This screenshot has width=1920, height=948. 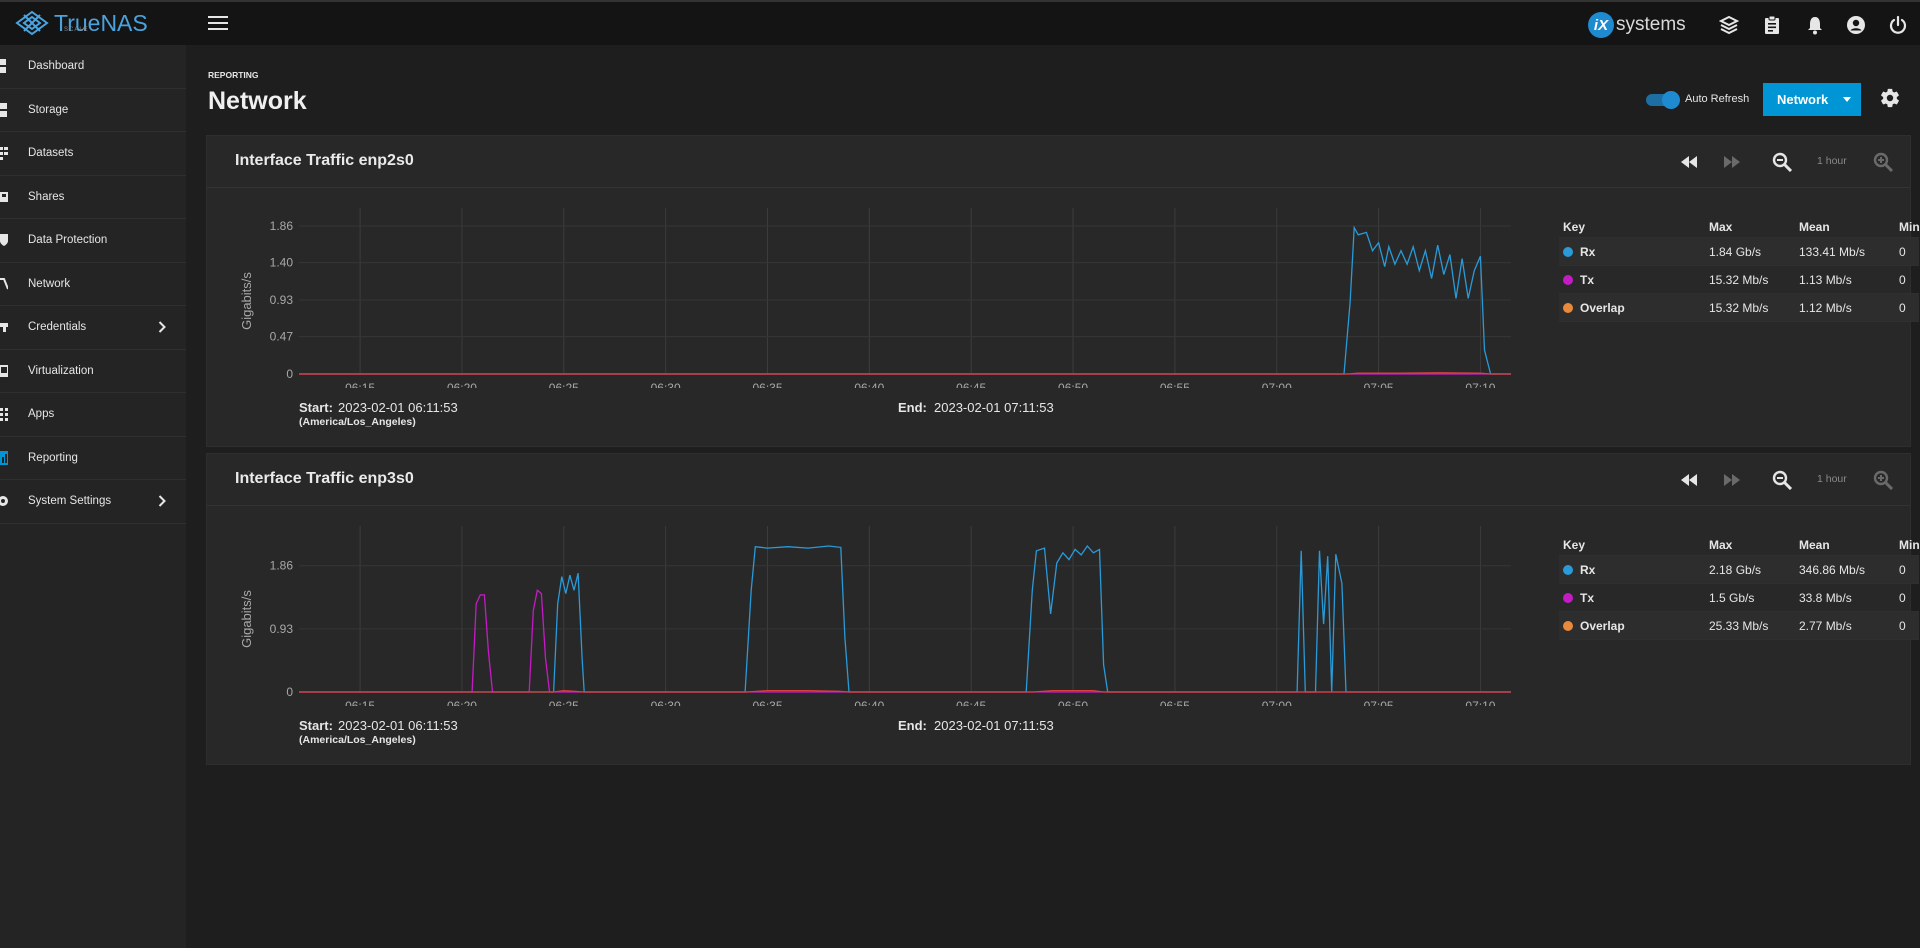 I want to click on shares-icon, so click(x=4, y=196).